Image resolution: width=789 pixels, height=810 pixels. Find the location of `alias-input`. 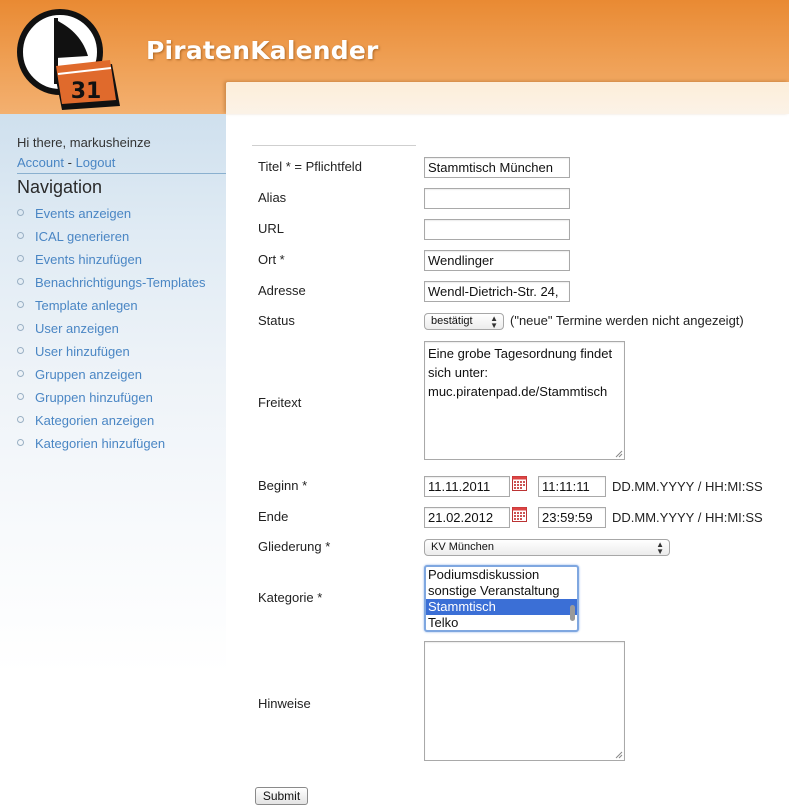

alias-input is located at coordinates (497, 198).